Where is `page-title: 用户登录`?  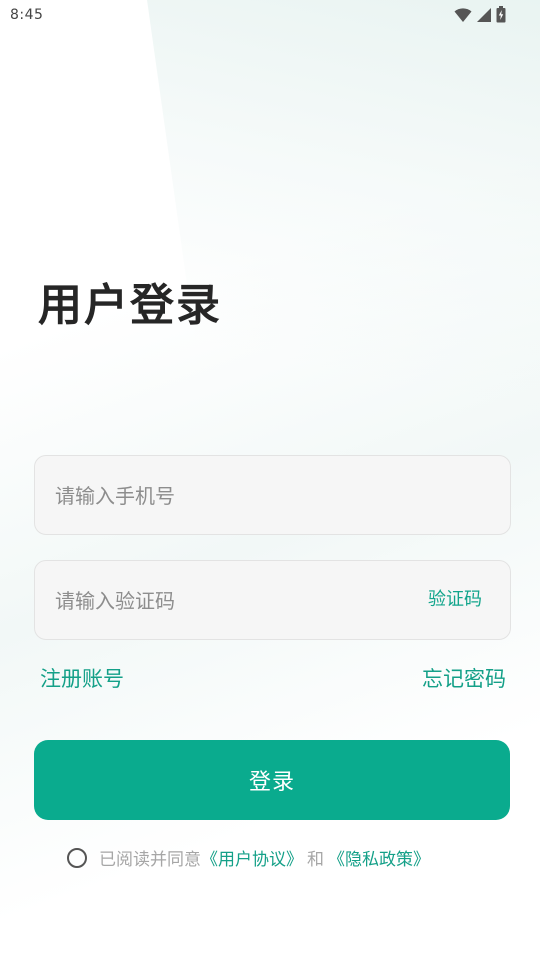
page-title: 用户登录 is located at coordinates (130, 305).